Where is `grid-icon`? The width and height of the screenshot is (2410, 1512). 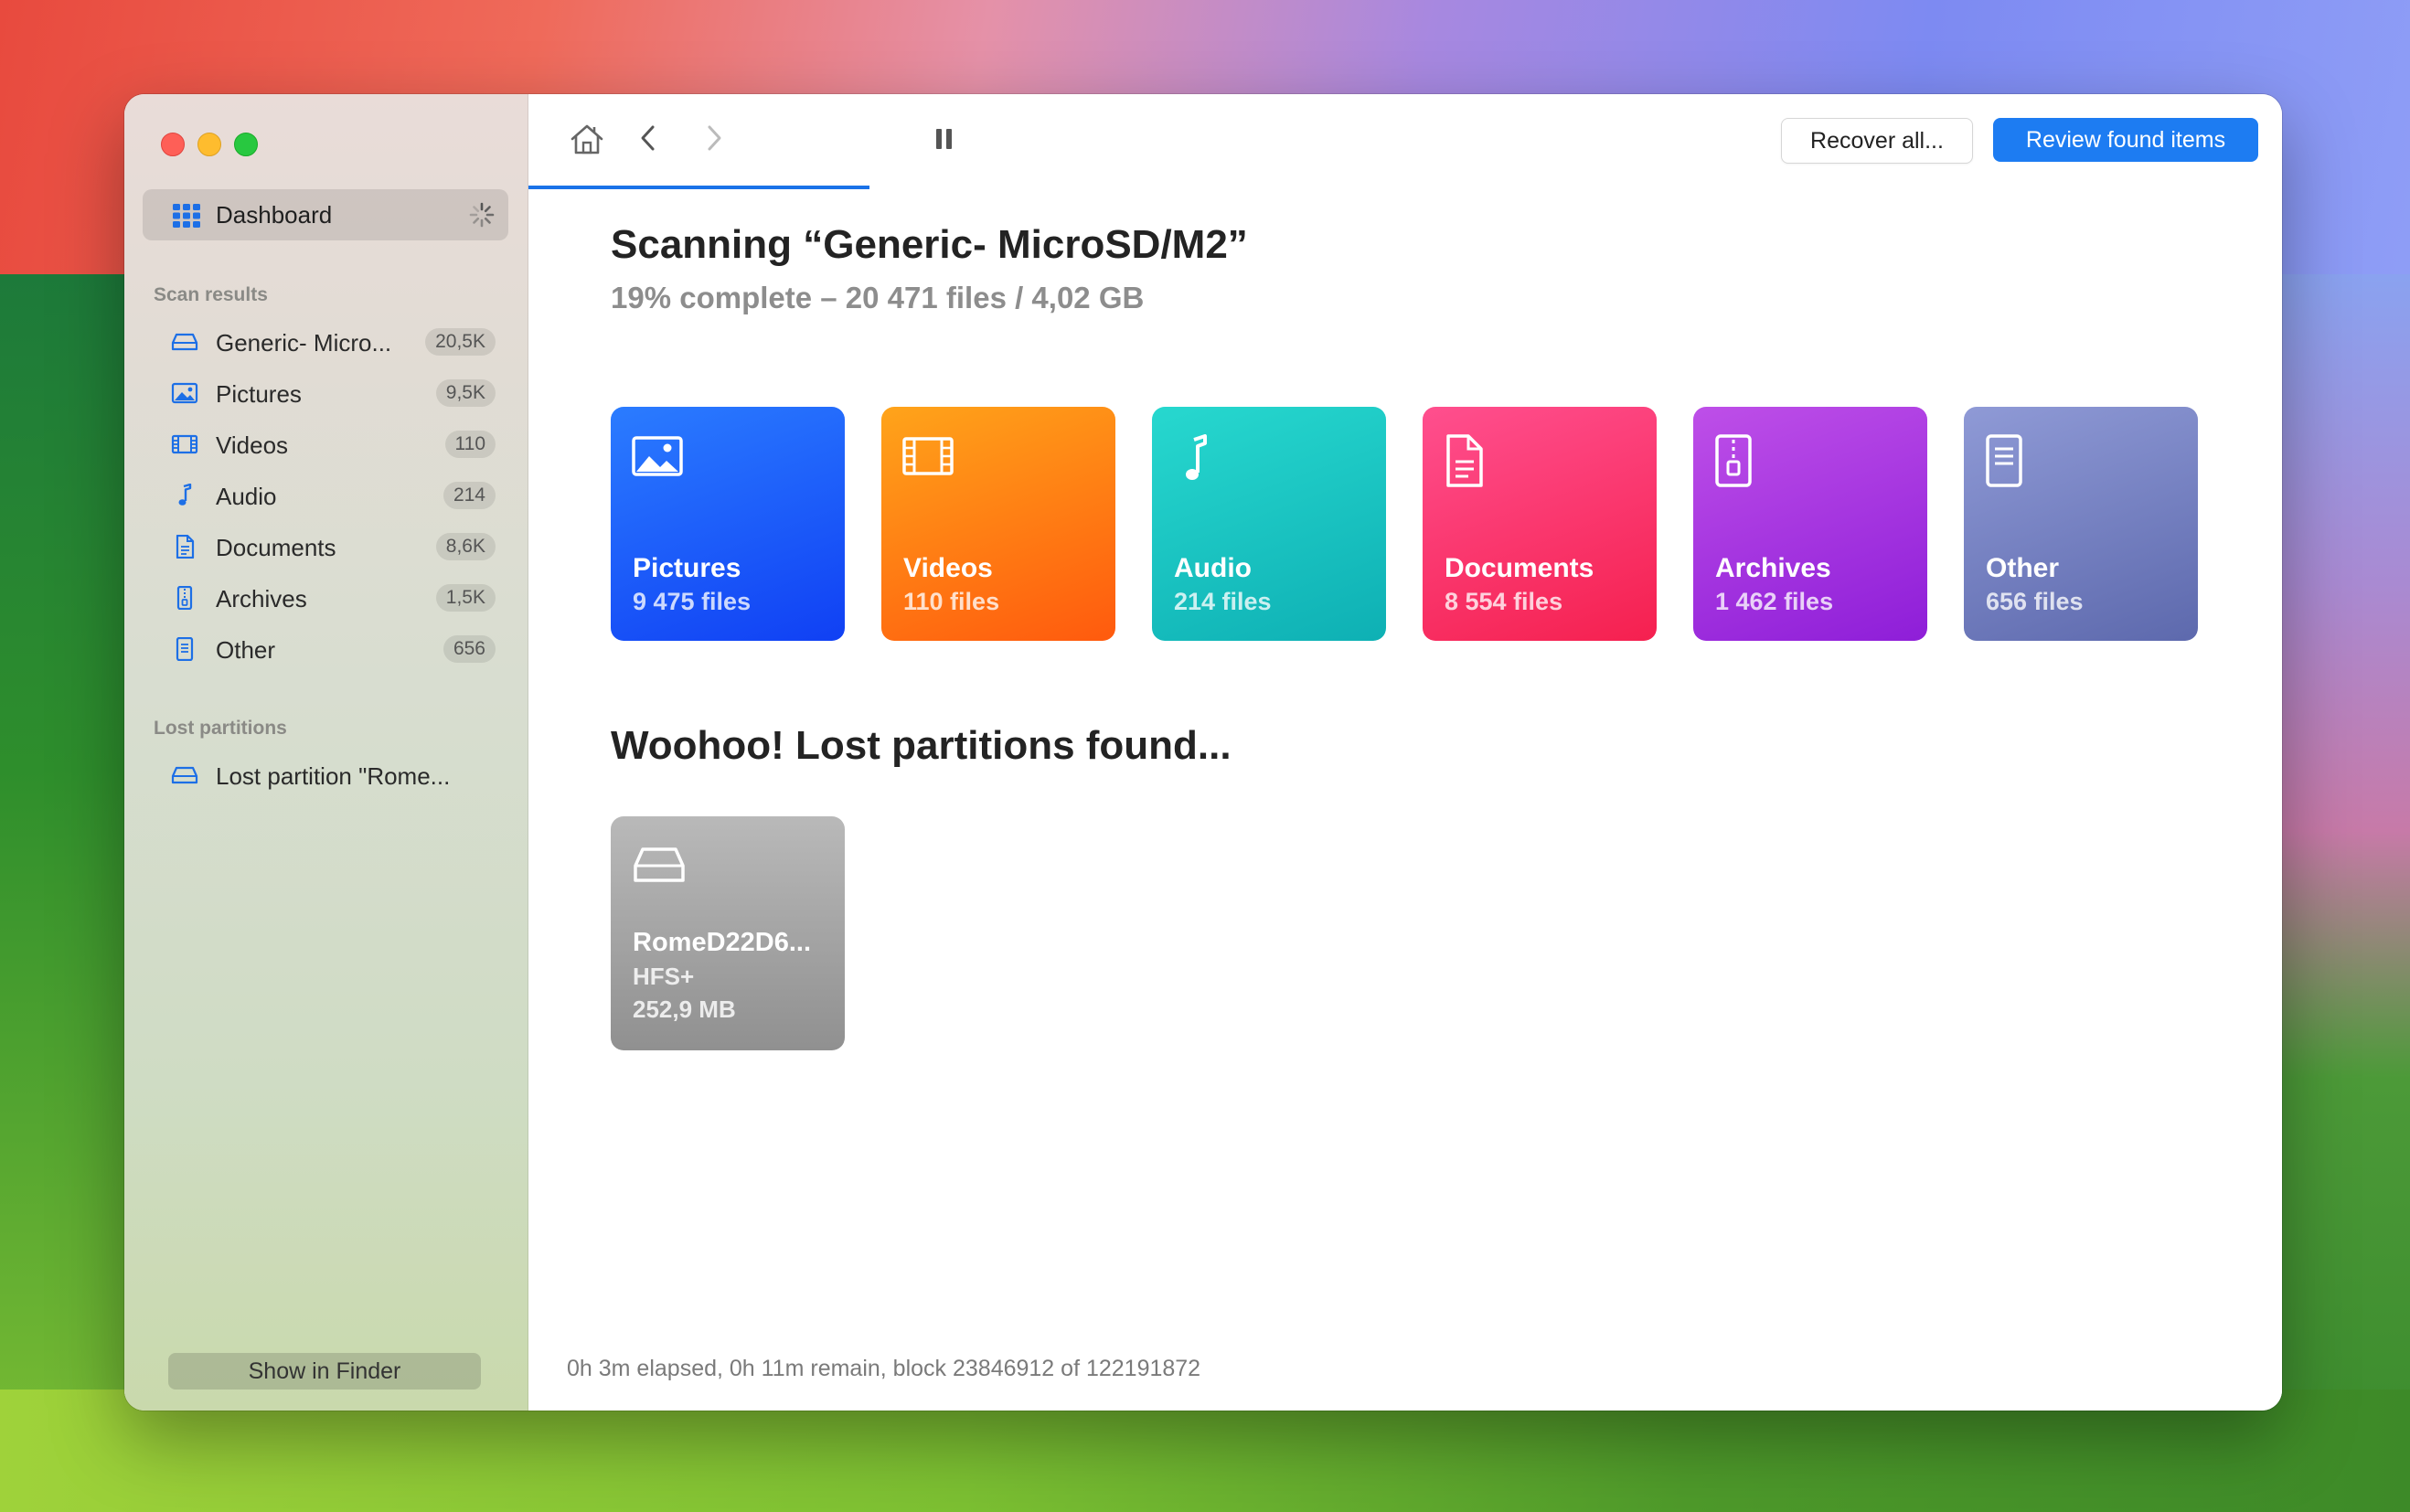 grid-icon is located at coordinates (187, 218).